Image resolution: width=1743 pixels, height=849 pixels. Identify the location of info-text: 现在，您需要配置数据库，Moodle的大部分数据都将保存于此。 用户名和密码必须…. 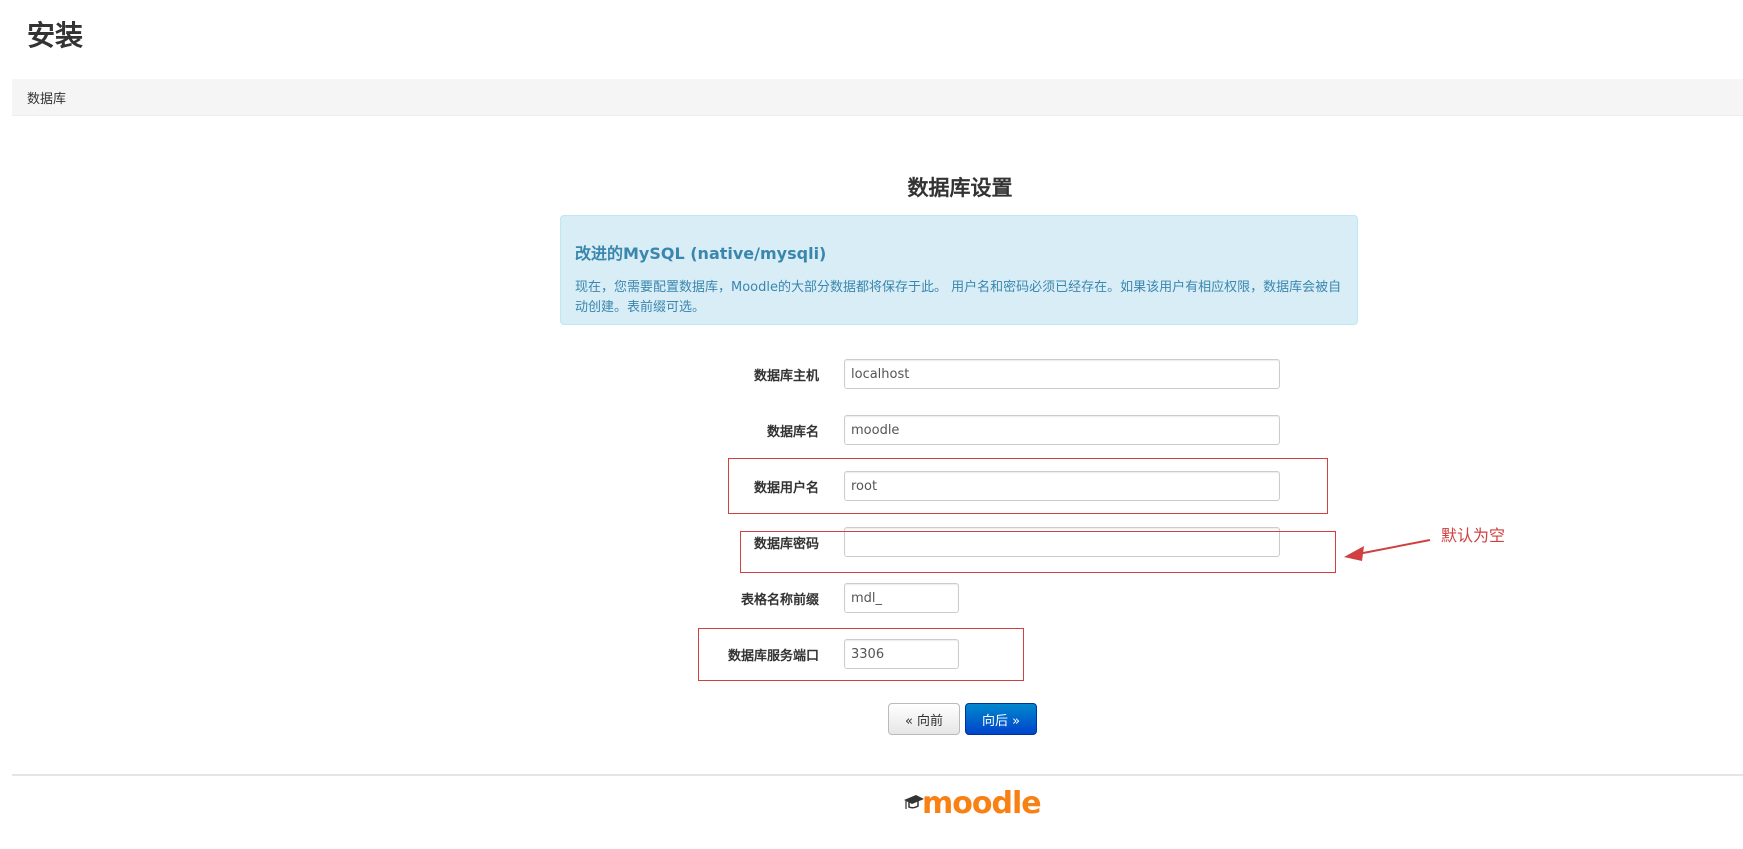
(958, 297).